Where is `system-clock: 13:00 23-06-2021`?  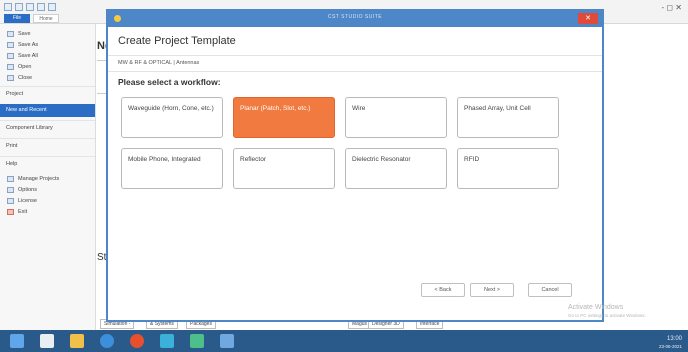
system-clock: 13:00 23-06-2021 is located at coordinates (670, 343).